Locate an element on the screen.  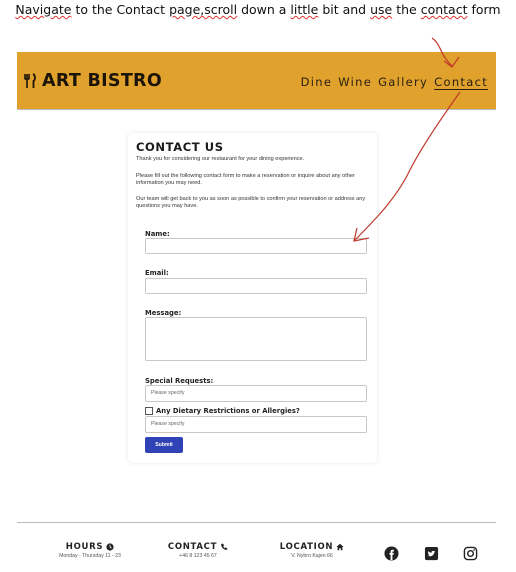
nav-gallery: Gallery is located at coordinates (403, 82).